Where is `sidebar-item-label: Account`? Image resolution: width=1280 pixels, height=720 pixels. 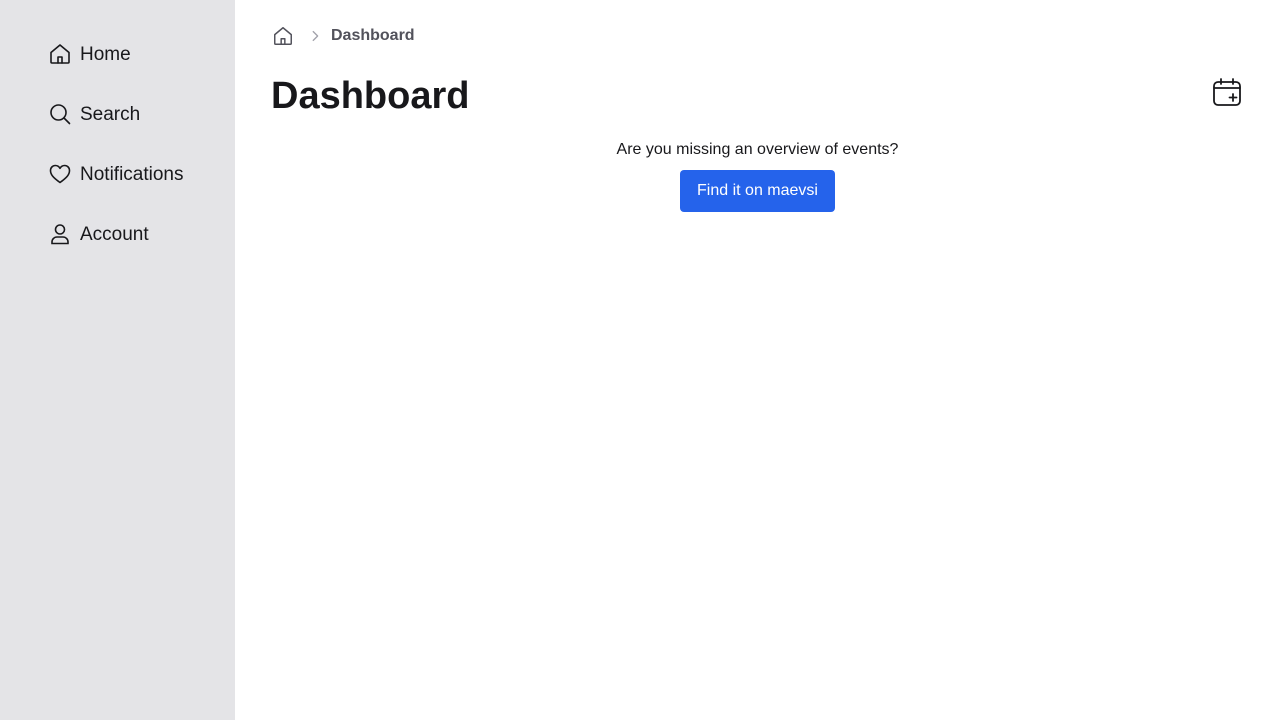 sidebar-item-label: Account is located at coordinates (114, 234).